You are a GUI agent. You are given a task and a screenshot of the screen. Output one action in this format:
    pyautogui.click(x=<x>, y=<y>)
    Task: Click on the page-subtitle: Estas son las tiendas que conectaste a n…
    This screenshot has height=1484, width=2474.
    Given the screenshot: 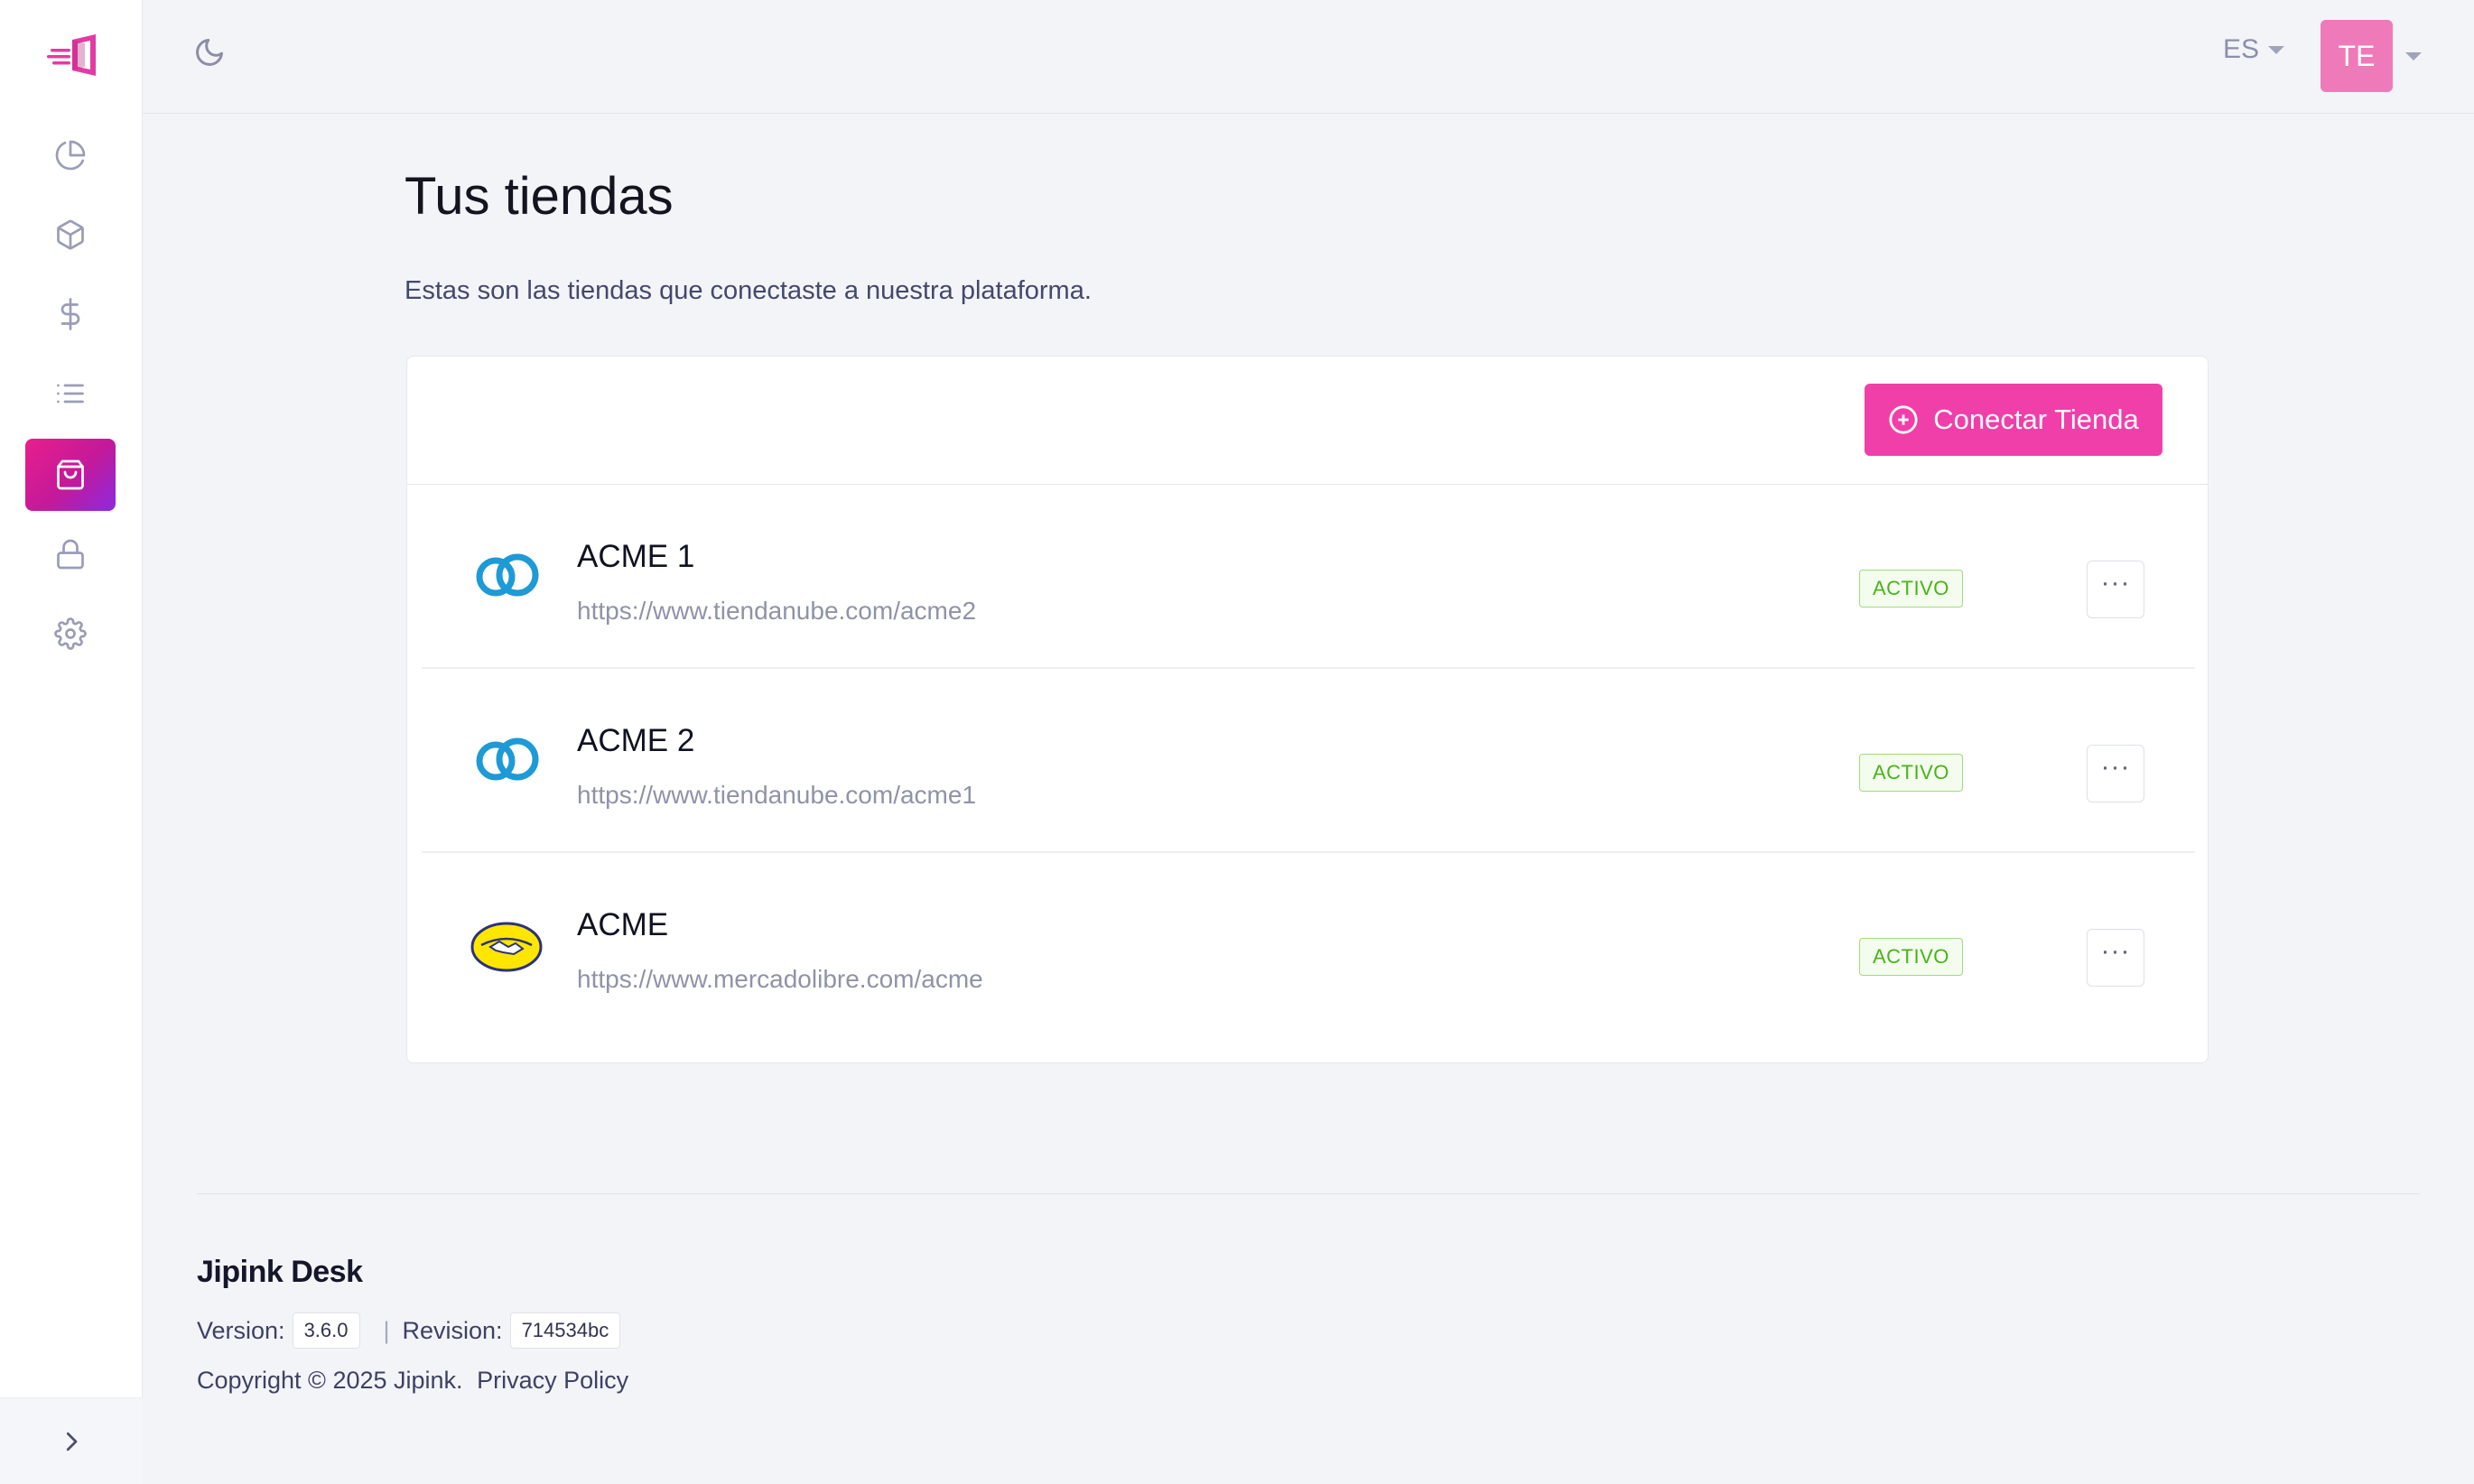 What is the action you would take?
    pyautogui.click(x=748, y=291)
    